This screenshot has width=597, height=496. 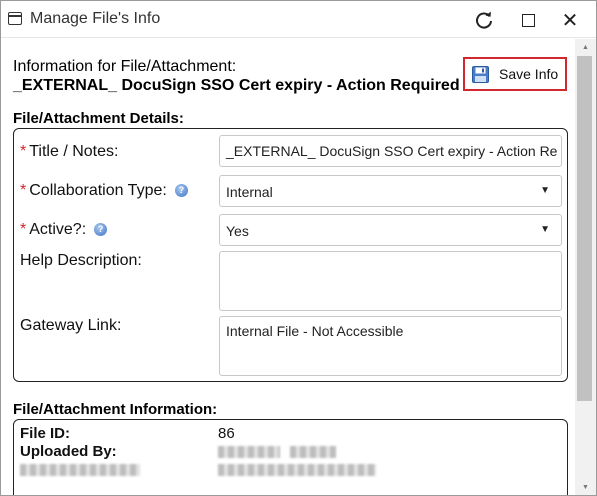 I want to click on uploaded-by-value, so click(x=277, y=451).